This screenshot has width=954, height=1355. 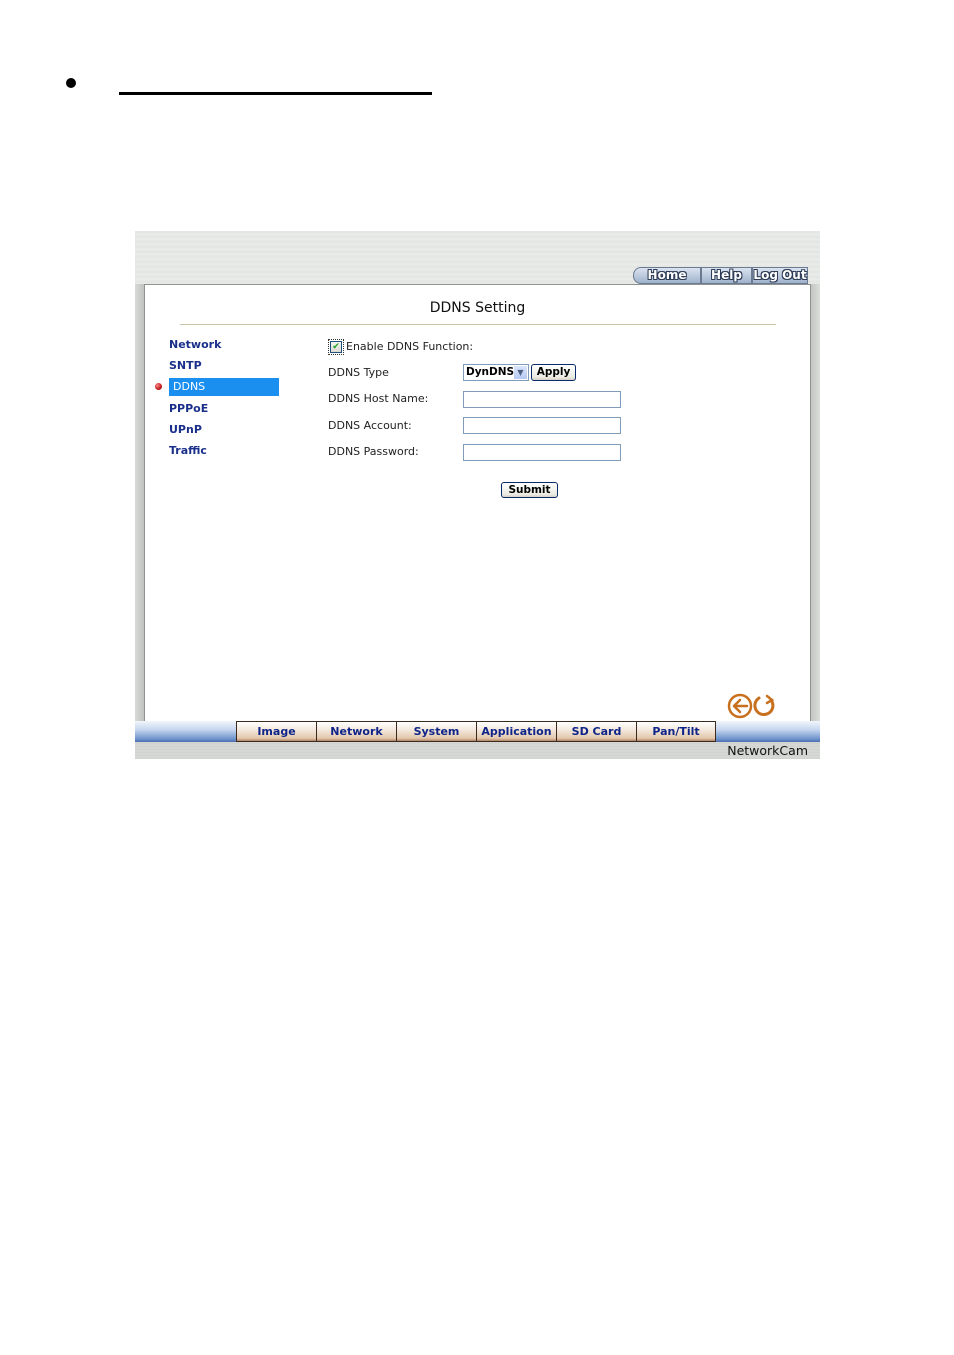 I want to click on title-divider, so click(x=478, y=324).